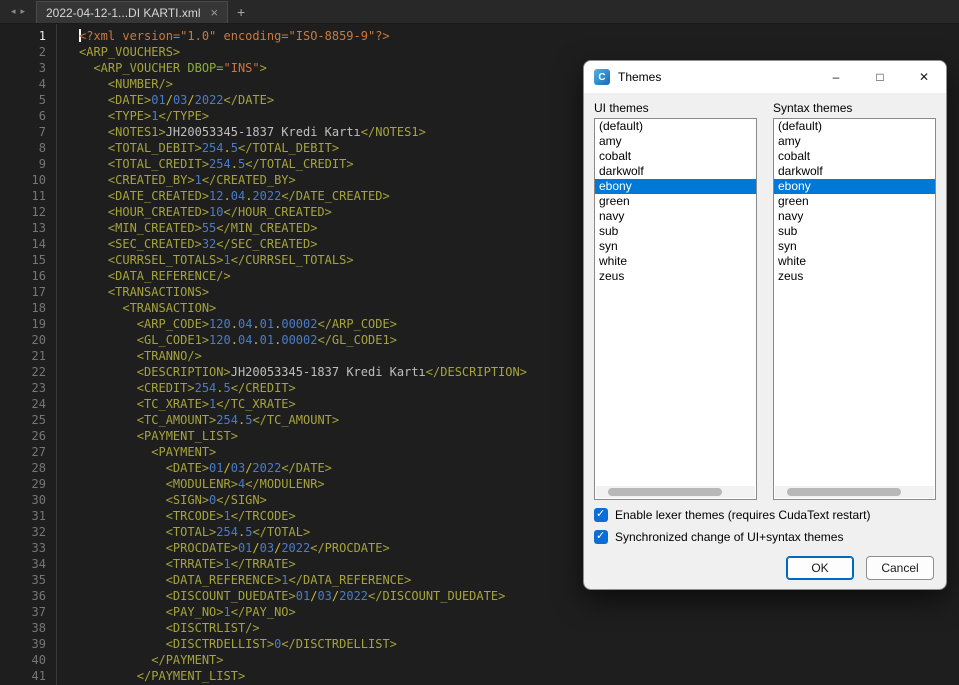 The image size is (959, 685). Describe the element at coordinates (38, 596) in the screenshot. I see `line-number: 36` at that location.